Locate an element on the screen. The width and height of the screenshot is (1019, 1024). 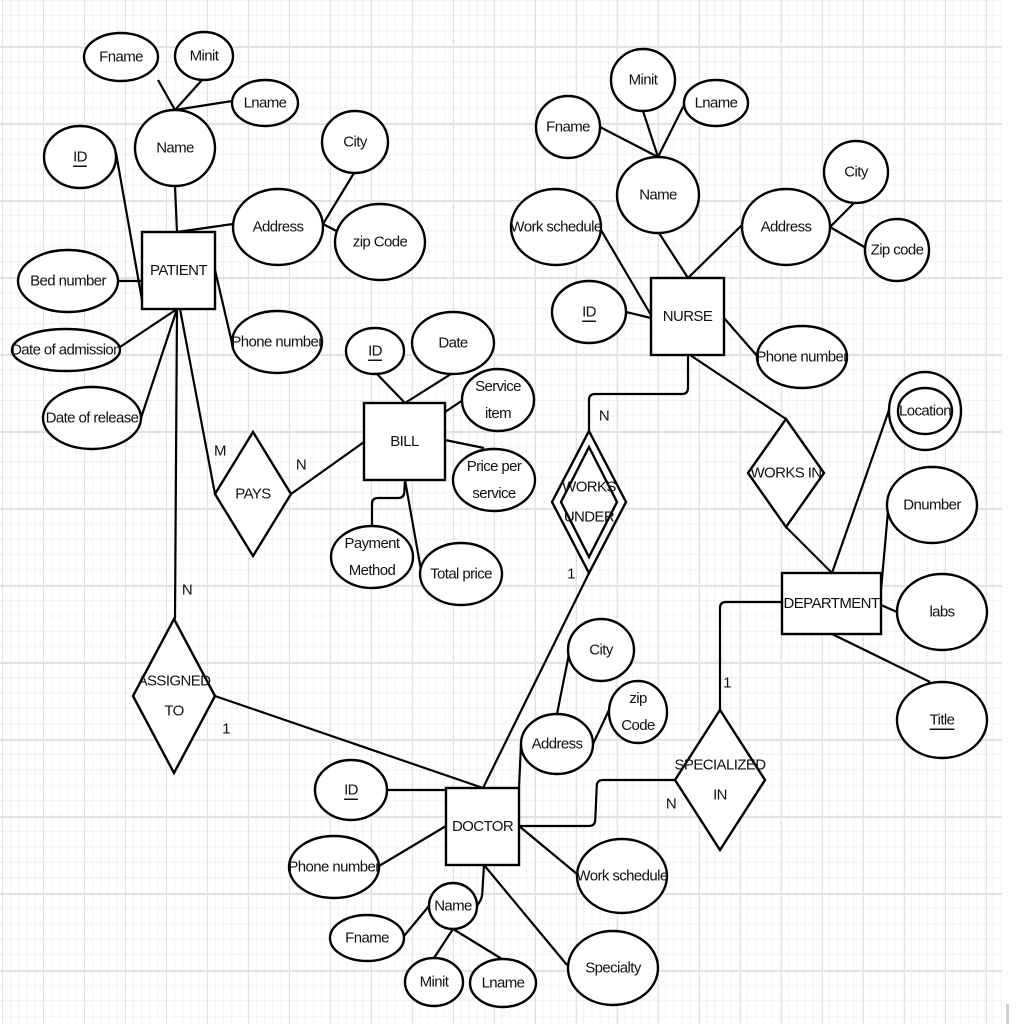
attribute-n-phone: Phone number is located at coordinates (802, 357).